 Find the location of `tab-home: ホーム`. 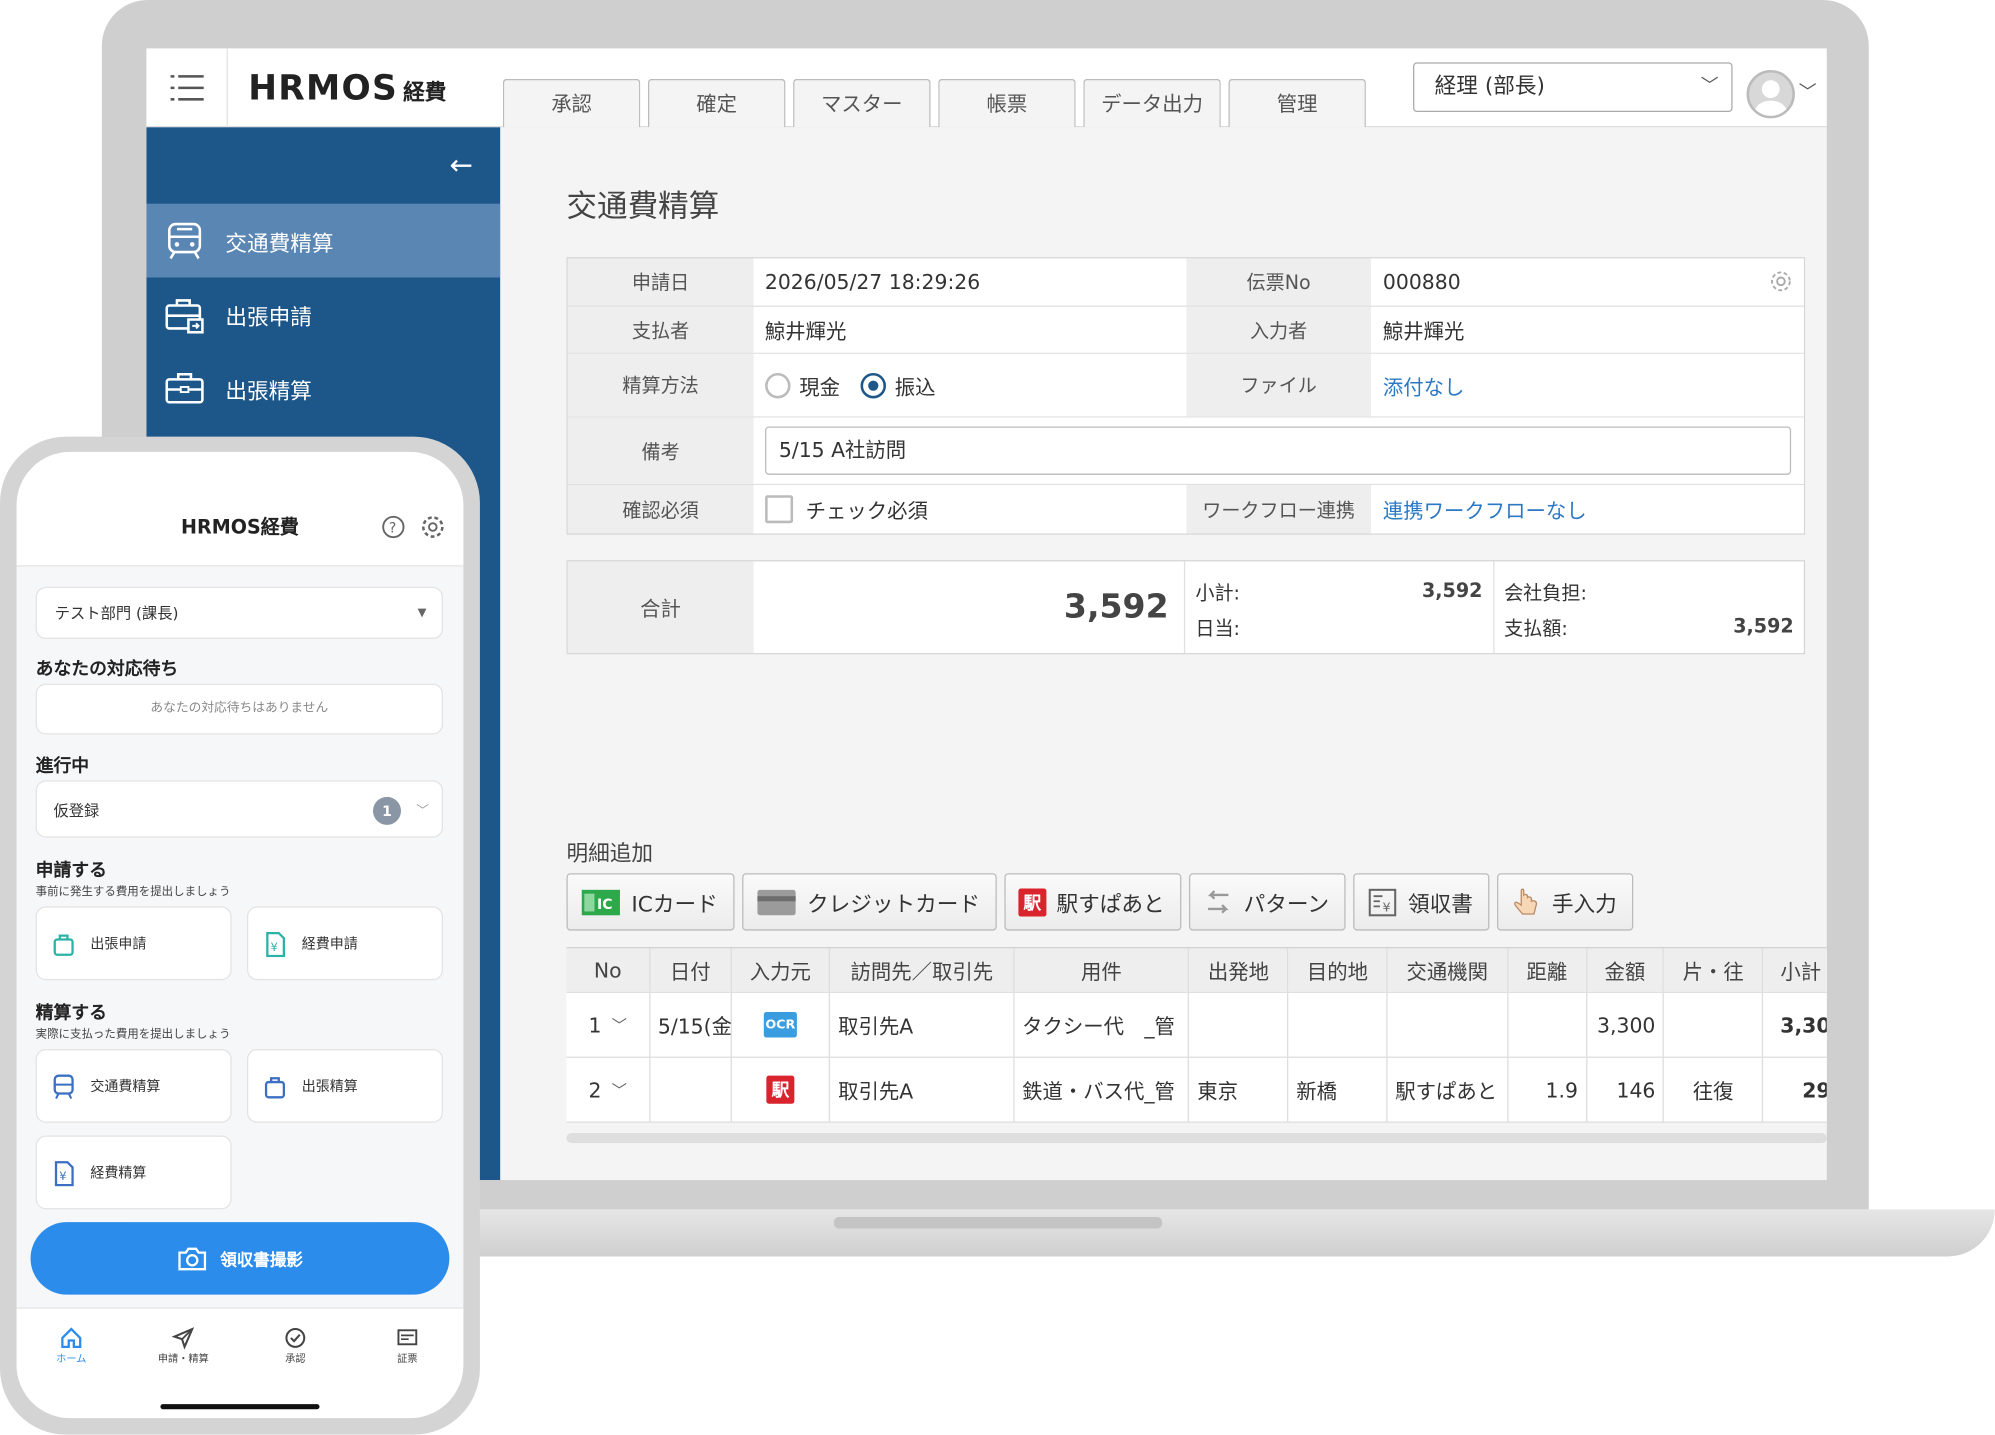

tab-home: ホーム is located at coordinates (71, 1345).